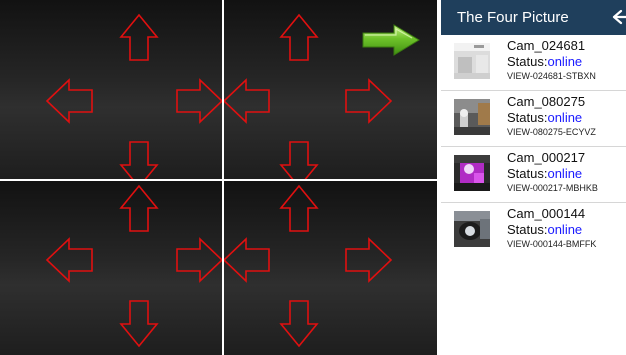 The height and width of the screenshot is (355, 626). Describe the element at coordinates (546, 157) in the screenshot. I see `camera-name: Cam_000217` at that location.